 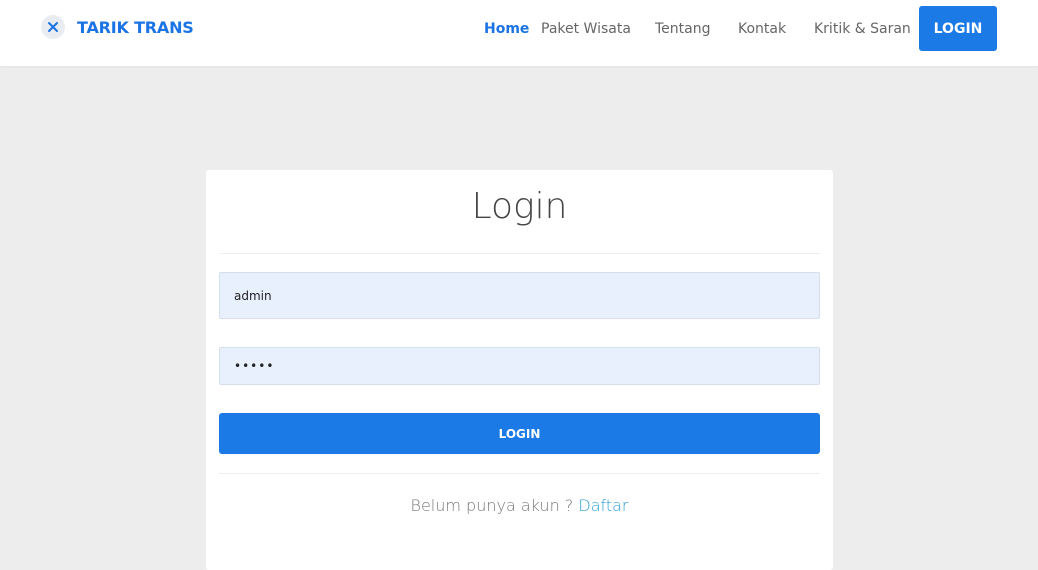 What do you see at coordinates (586, 29) in the screenshot?
I see `nav-link-paket-wisata: Paket Wisata` at bounding box center [586, 29].